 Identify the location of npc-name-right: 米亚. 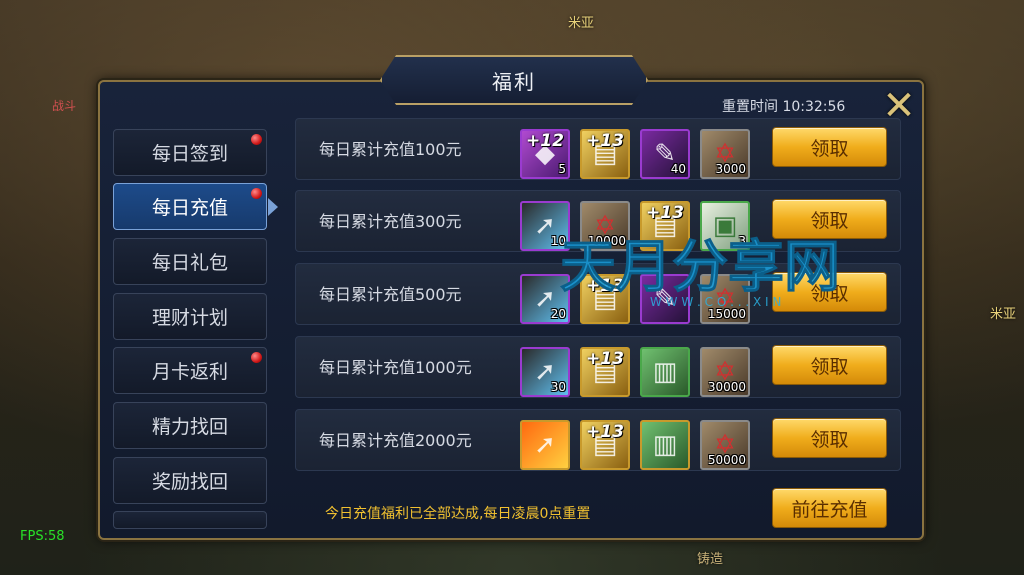
(1003, 314).